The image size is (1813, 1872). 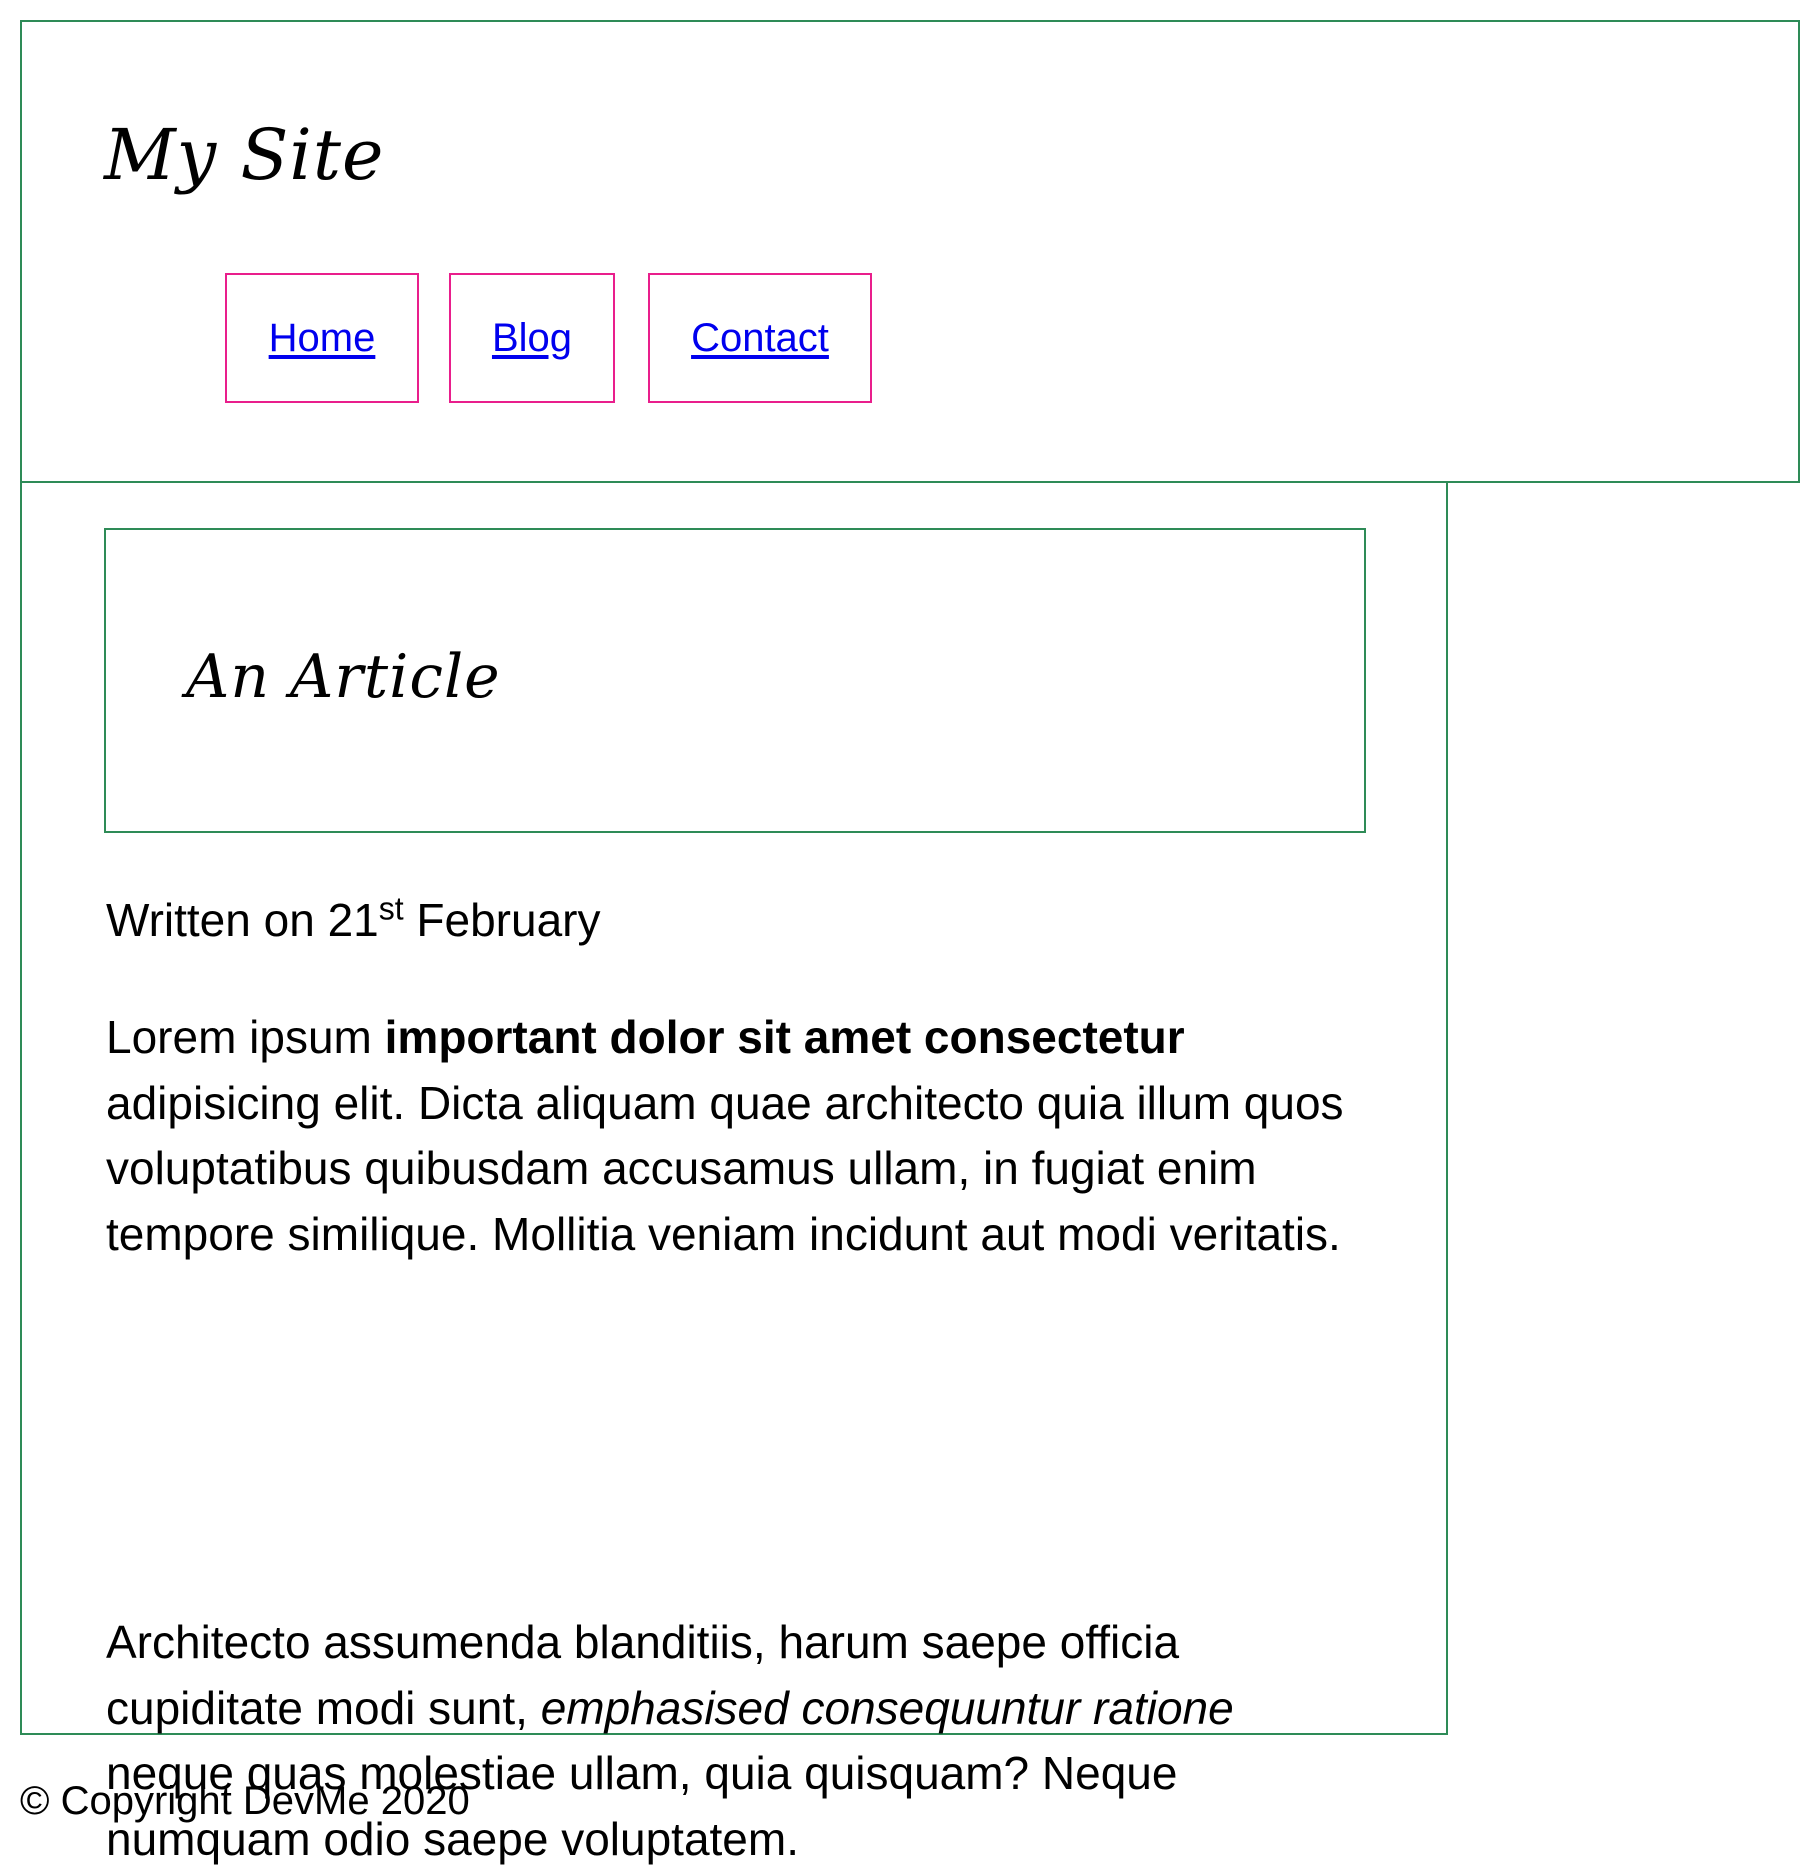 What do you see at coordinates (245, 1801) in the screenshot?
I see `copyright-text: © Copyright DevMe 2020` at bounding box center [245, 1801].